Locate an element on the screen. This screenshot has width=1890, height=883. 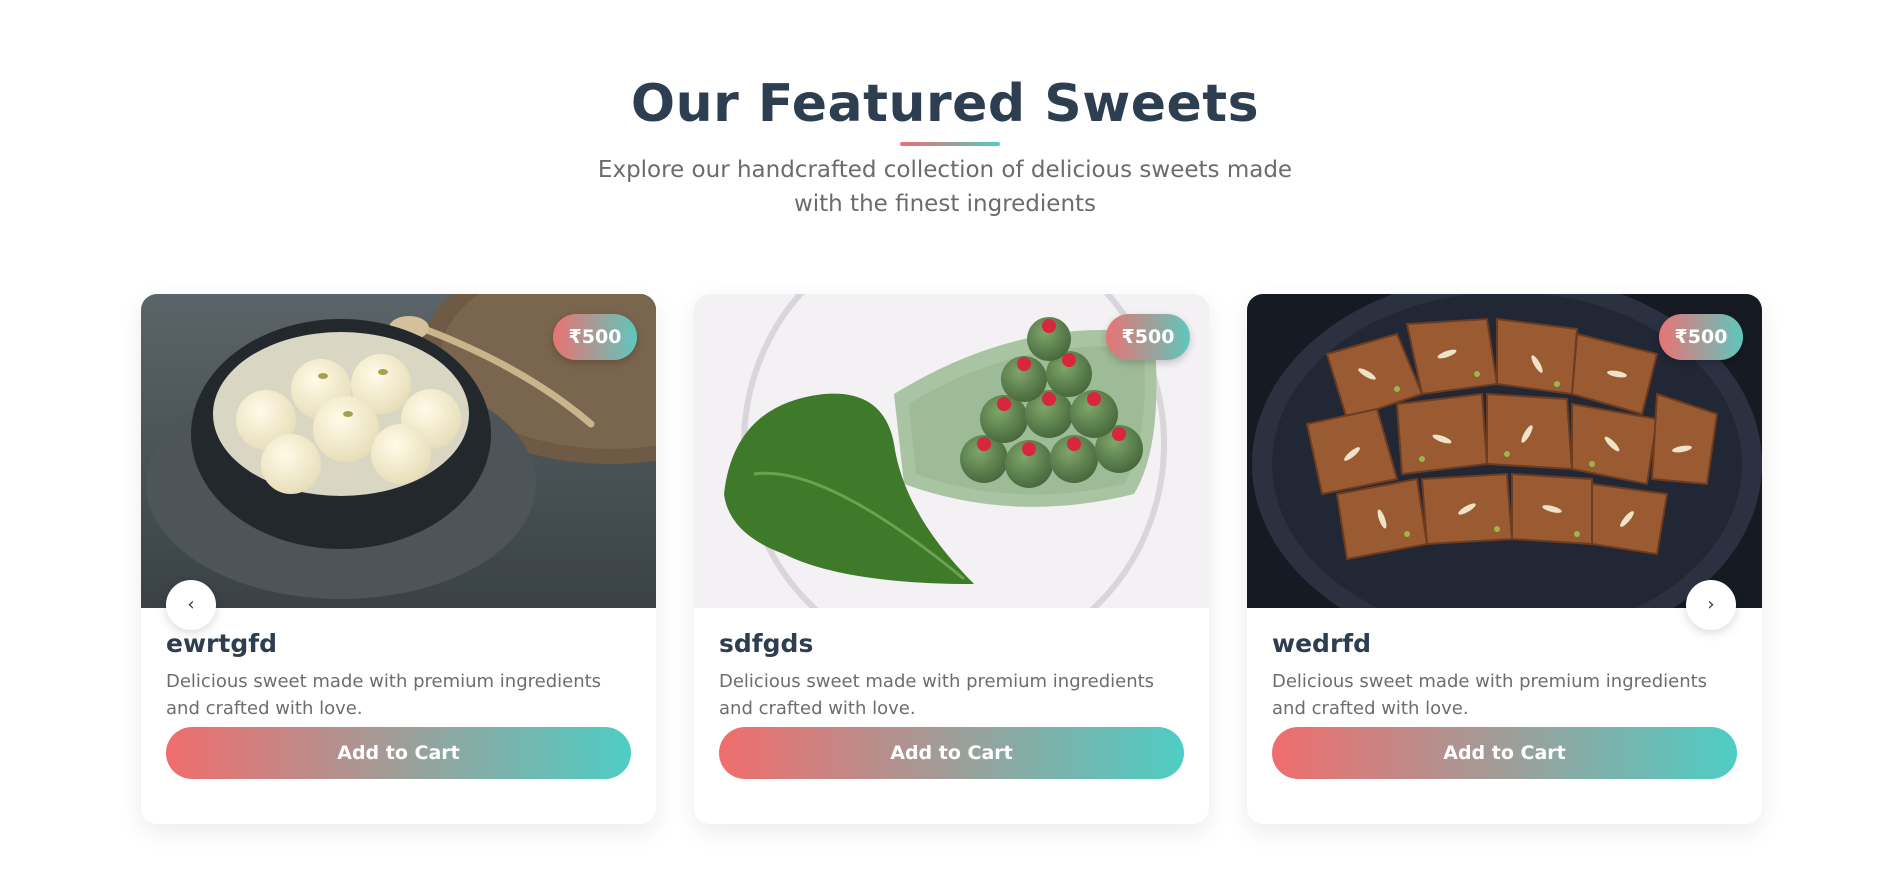
chevron-right-icon: › is located at coordinates (1711, 604).